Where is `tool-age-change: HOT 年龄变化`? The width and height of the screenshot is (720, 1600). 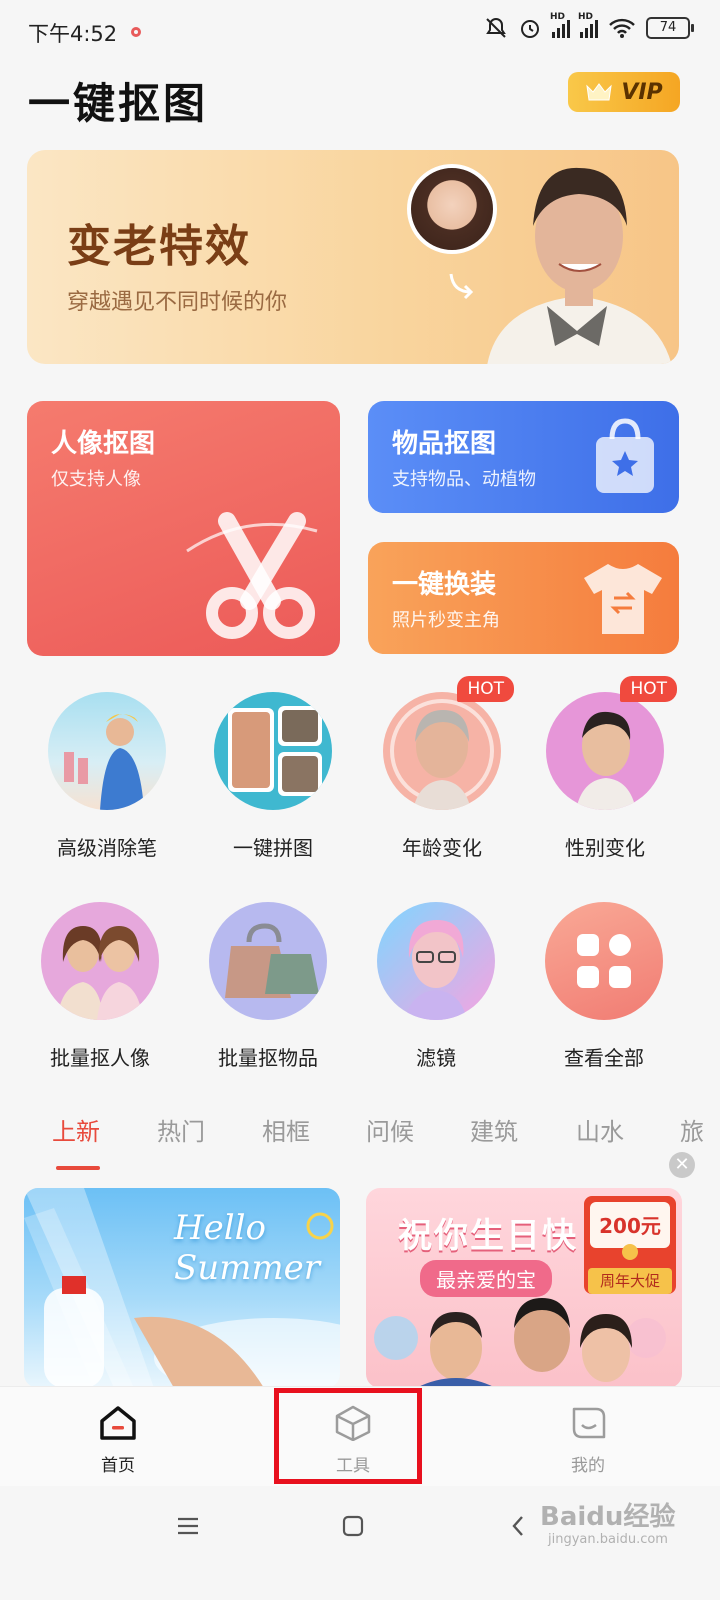 tool-age-change: HOT 年龄变化 is located at coordinates (442, 768).